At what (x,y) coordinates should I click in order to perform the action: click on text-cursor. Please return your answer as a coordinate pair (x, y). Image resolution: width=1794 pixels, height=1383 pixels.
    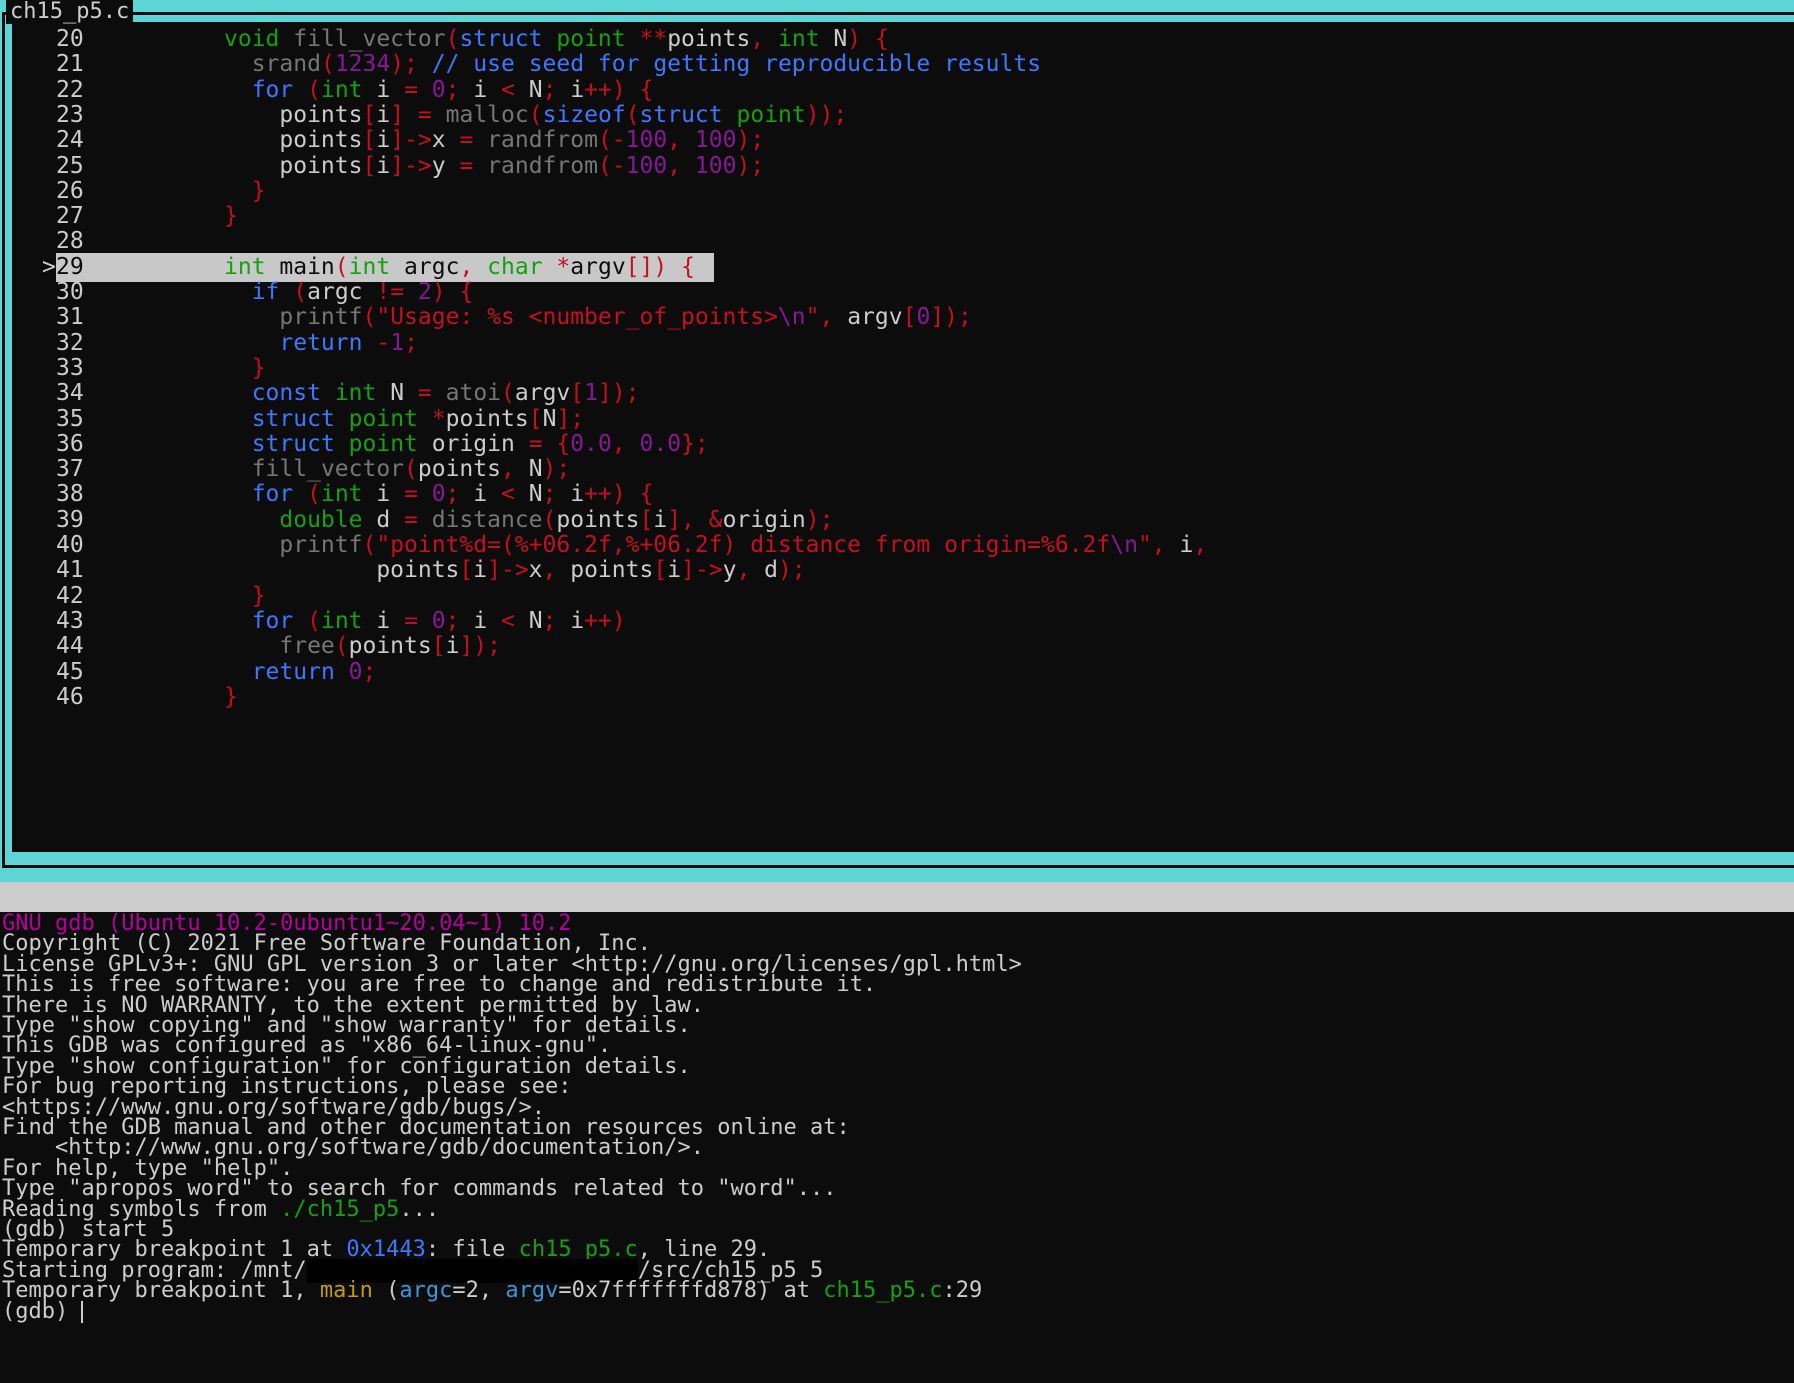
    Looking at the image, I should click on (82, 1311).